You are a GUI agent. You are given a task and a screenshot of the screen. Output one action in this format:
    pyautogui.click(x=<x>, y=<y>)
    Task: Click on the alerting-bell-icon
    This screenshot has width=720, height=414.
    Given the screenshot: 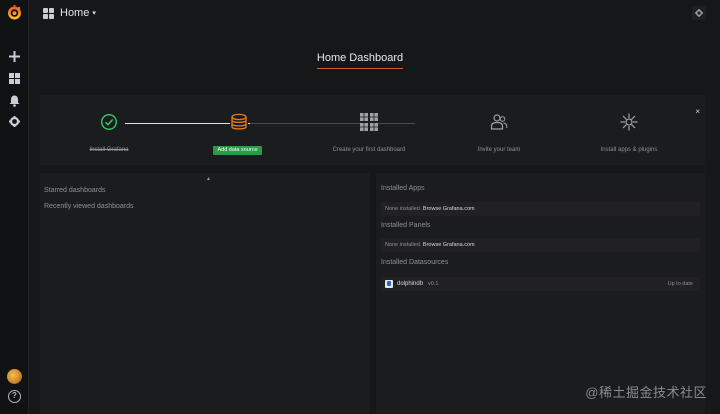 What is the action you would take?
    pyautogui.click(x=14, y=100)
    